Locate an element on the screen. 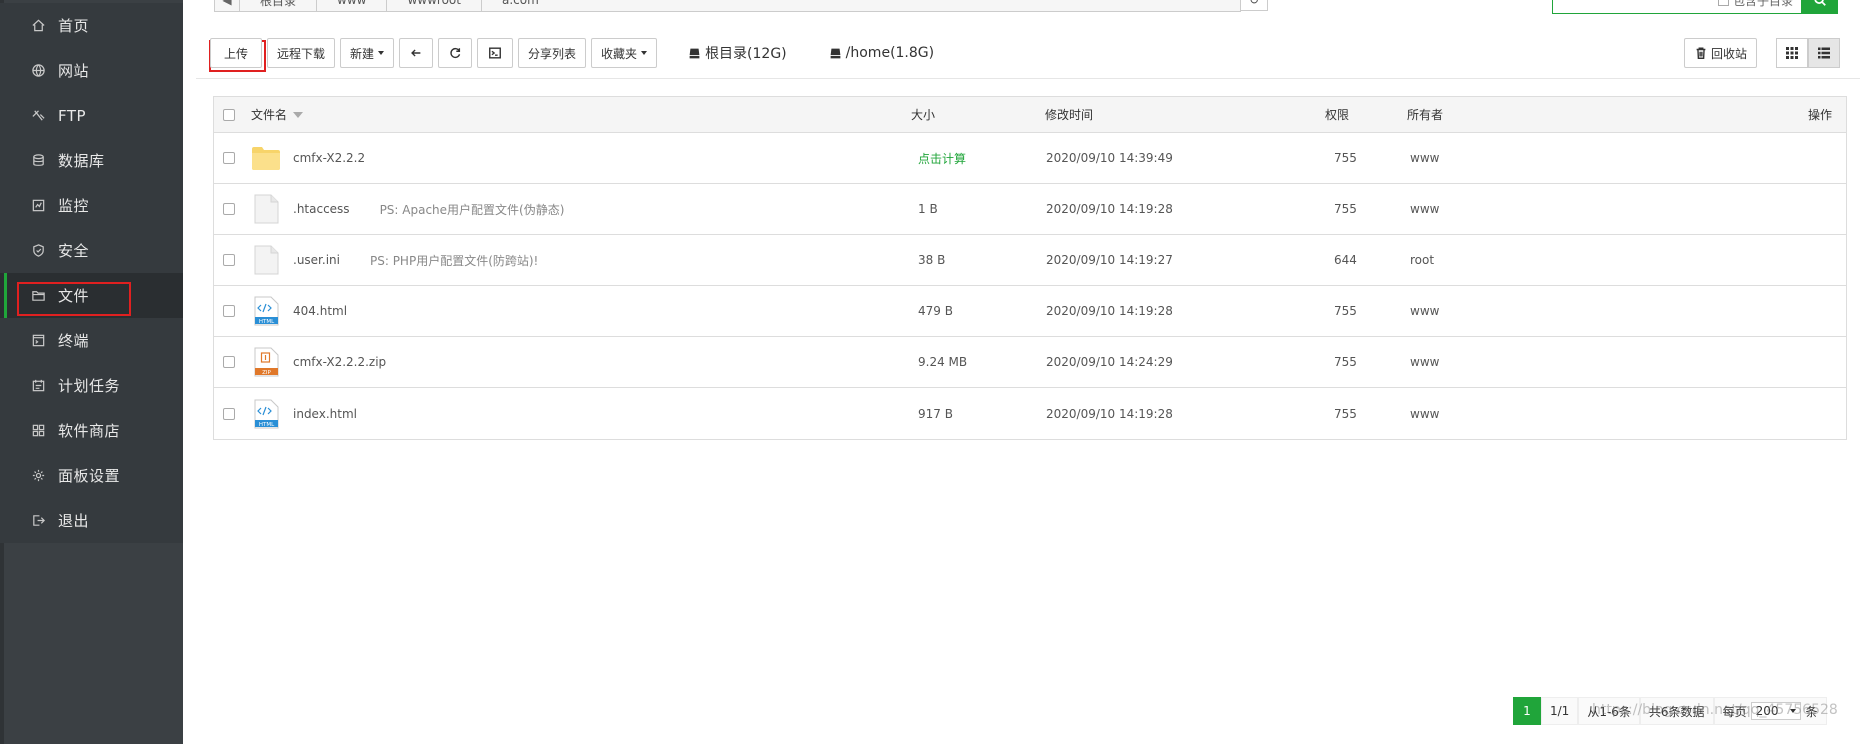  file-name-cell: cmfx-X2.2.2 is located at coordinates (308, 158).